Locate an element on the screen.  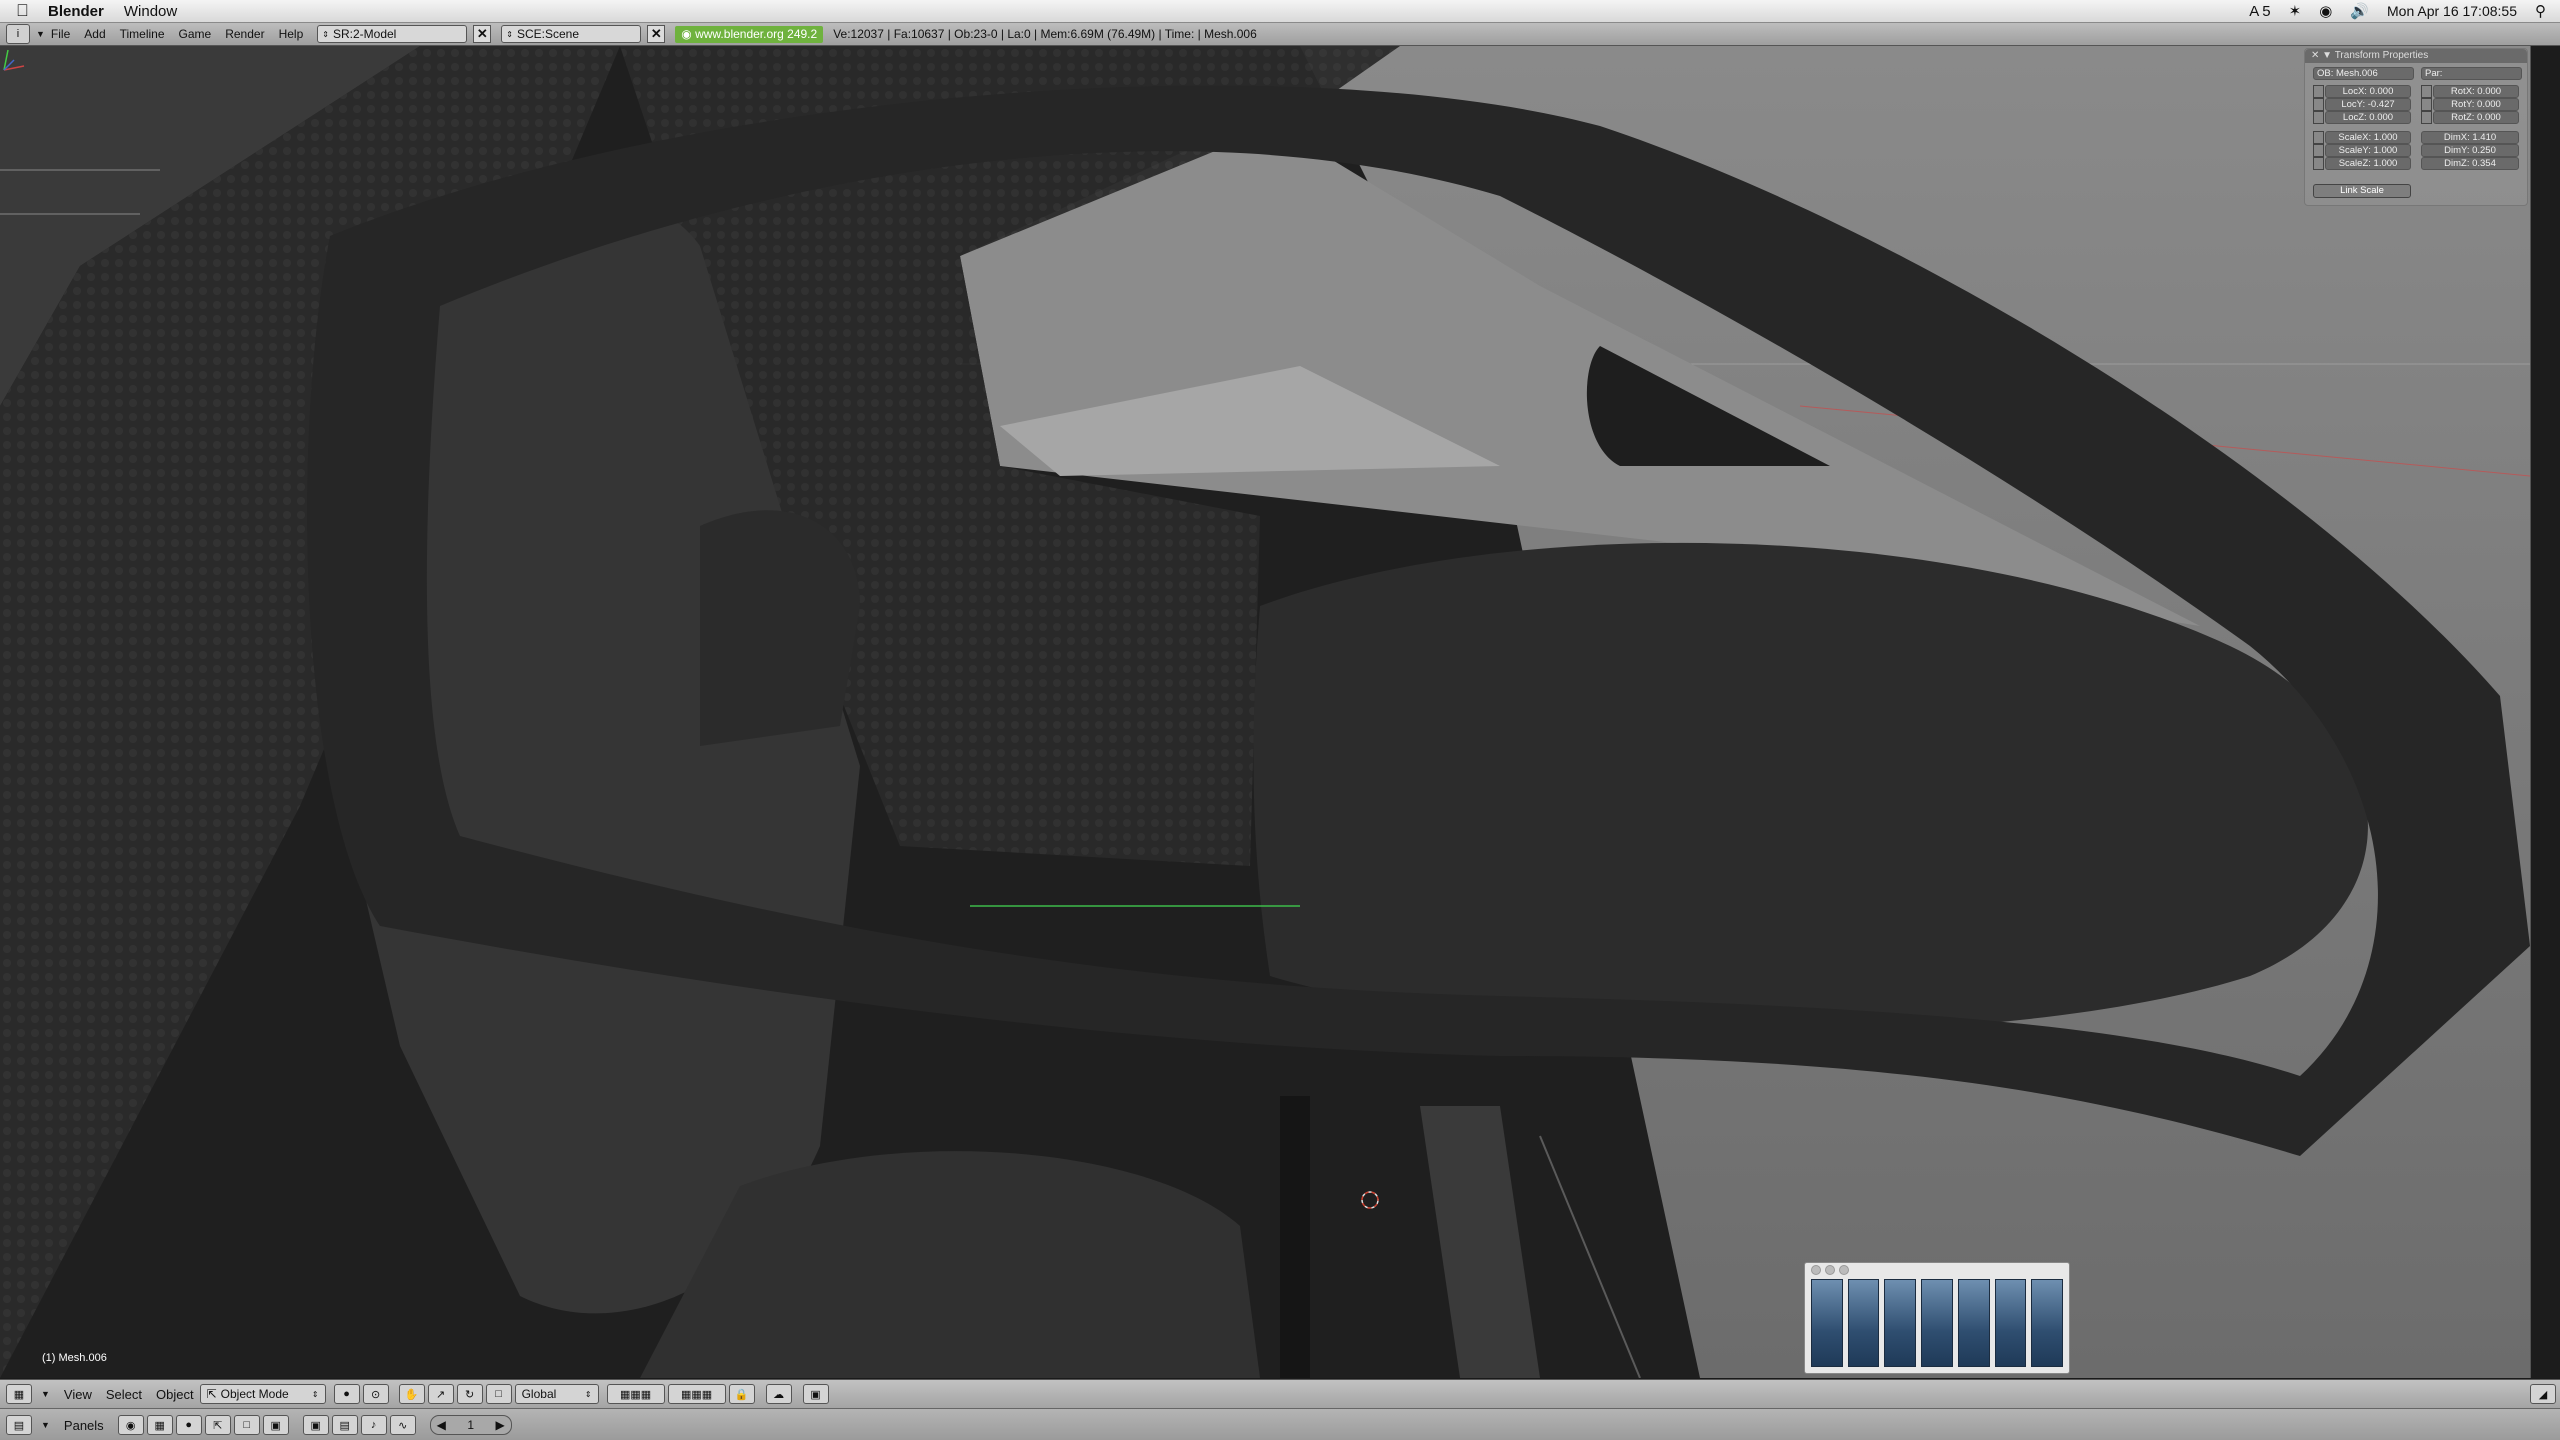
object-context-button: ⇱ is located at coordinates (217, 1425).